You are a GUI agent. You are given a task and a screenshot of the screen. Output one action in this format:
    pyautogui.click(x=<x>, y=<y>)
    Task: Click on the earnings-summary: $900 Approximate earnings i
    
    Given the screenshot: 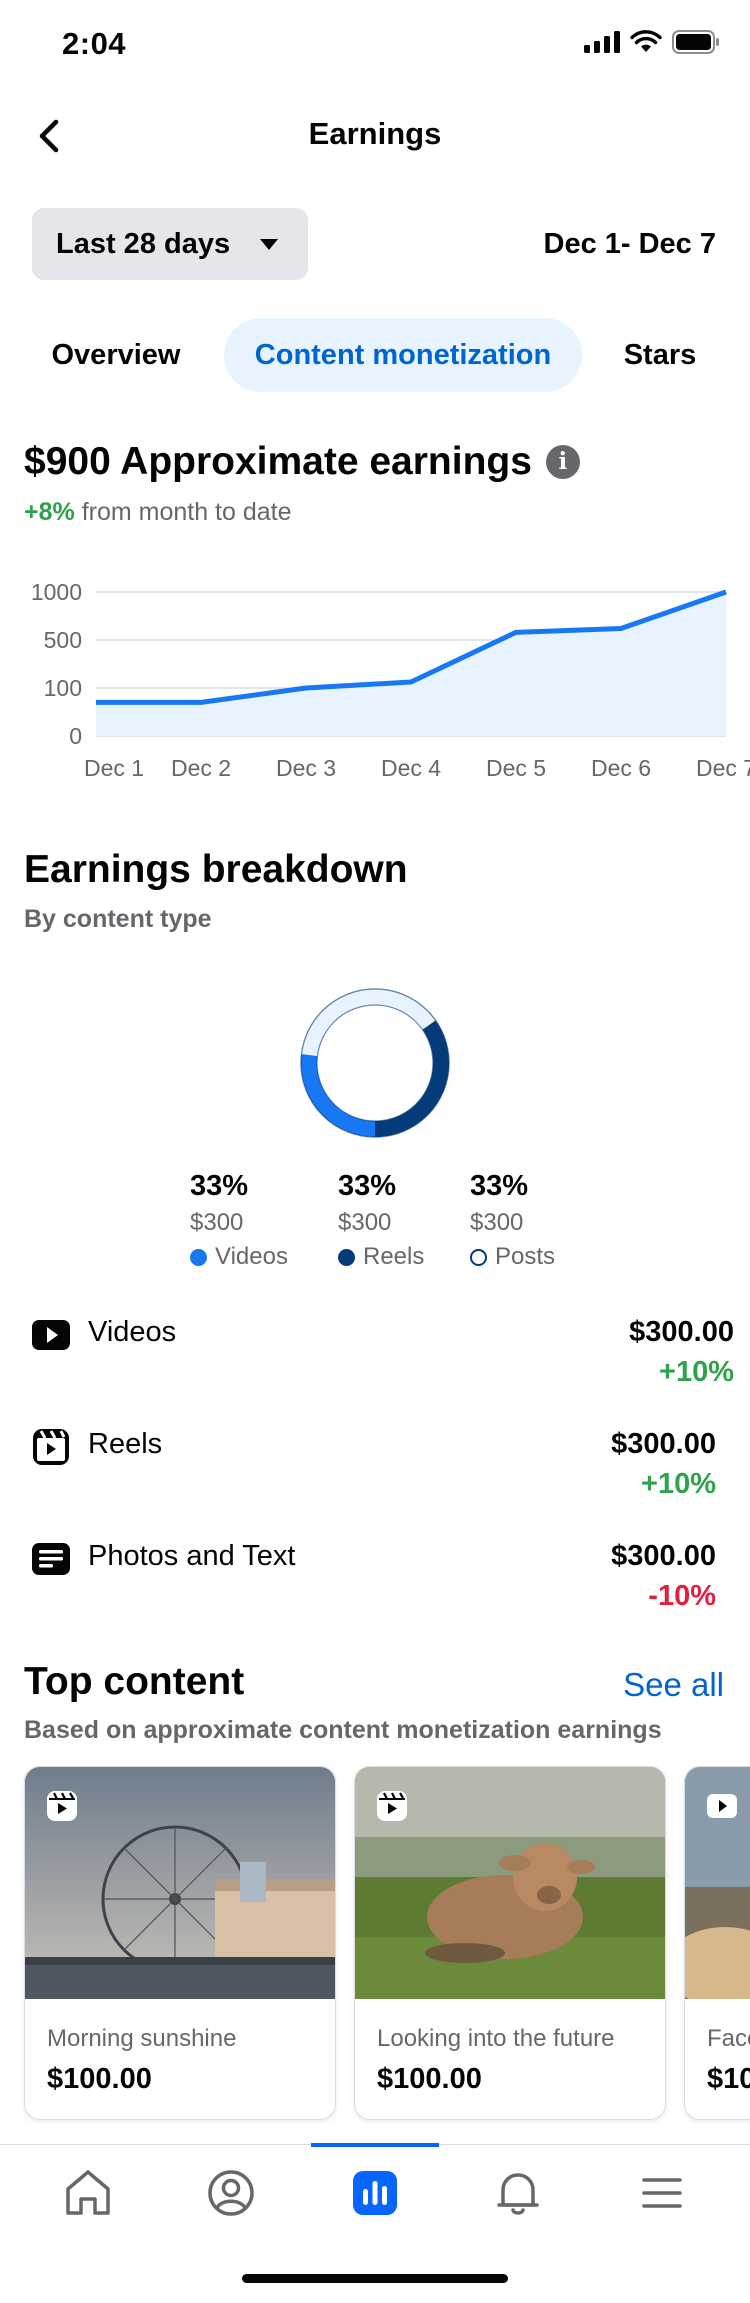 What is the action you would take?
    pyautogui.click(x=302, y=462)
    